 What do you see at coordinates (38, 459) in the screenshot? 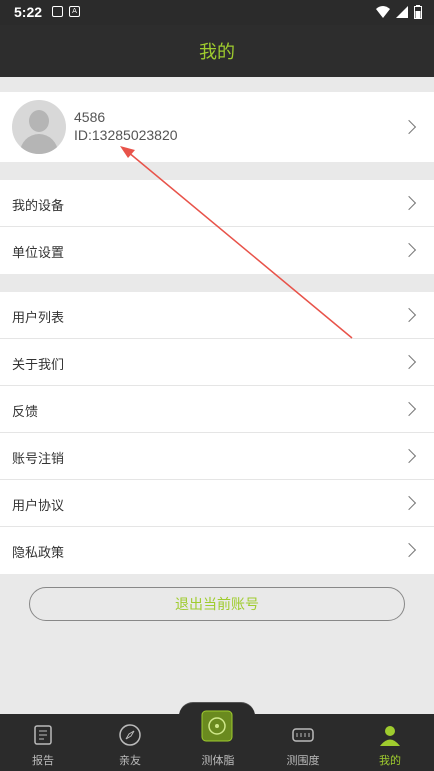
I see `menu-item-label: 账号注销` at bounding box center [38, 459].